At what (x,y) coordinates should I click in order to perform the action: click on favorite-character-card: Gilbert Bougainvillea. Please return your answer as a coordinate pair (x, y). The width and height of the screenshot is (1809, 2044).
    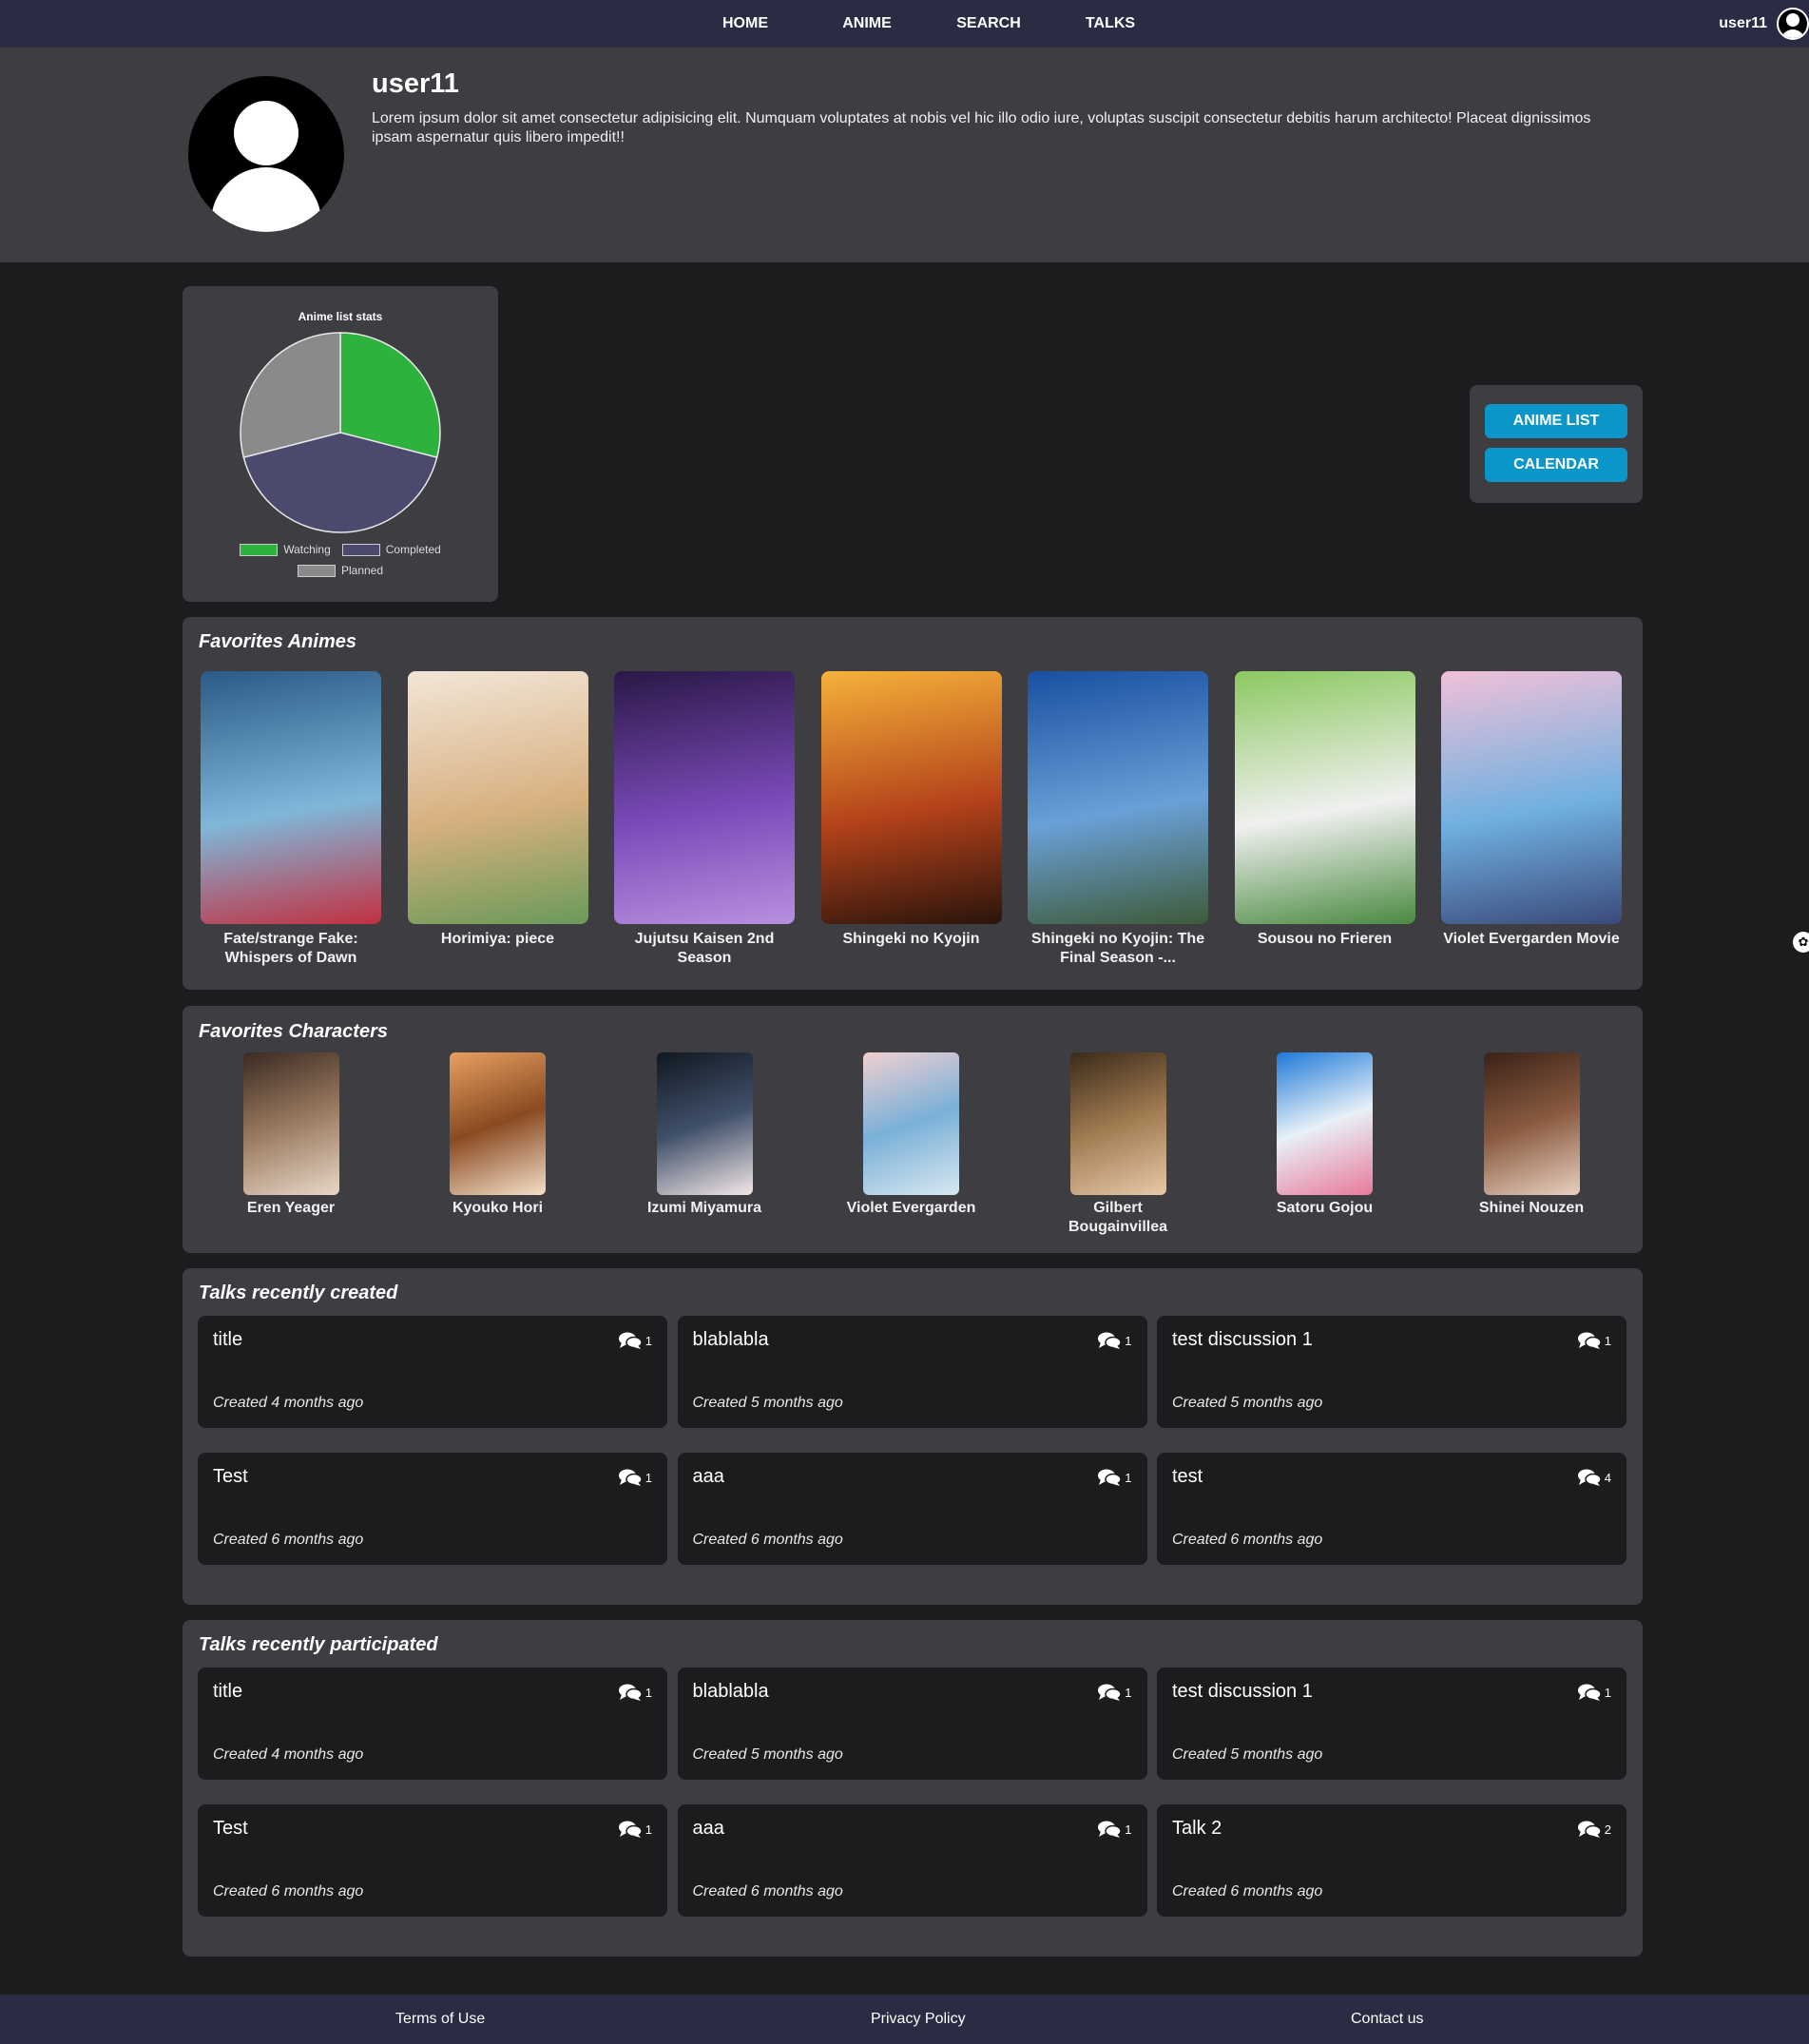
    Looking at the image, I should click on (1117, 1144).